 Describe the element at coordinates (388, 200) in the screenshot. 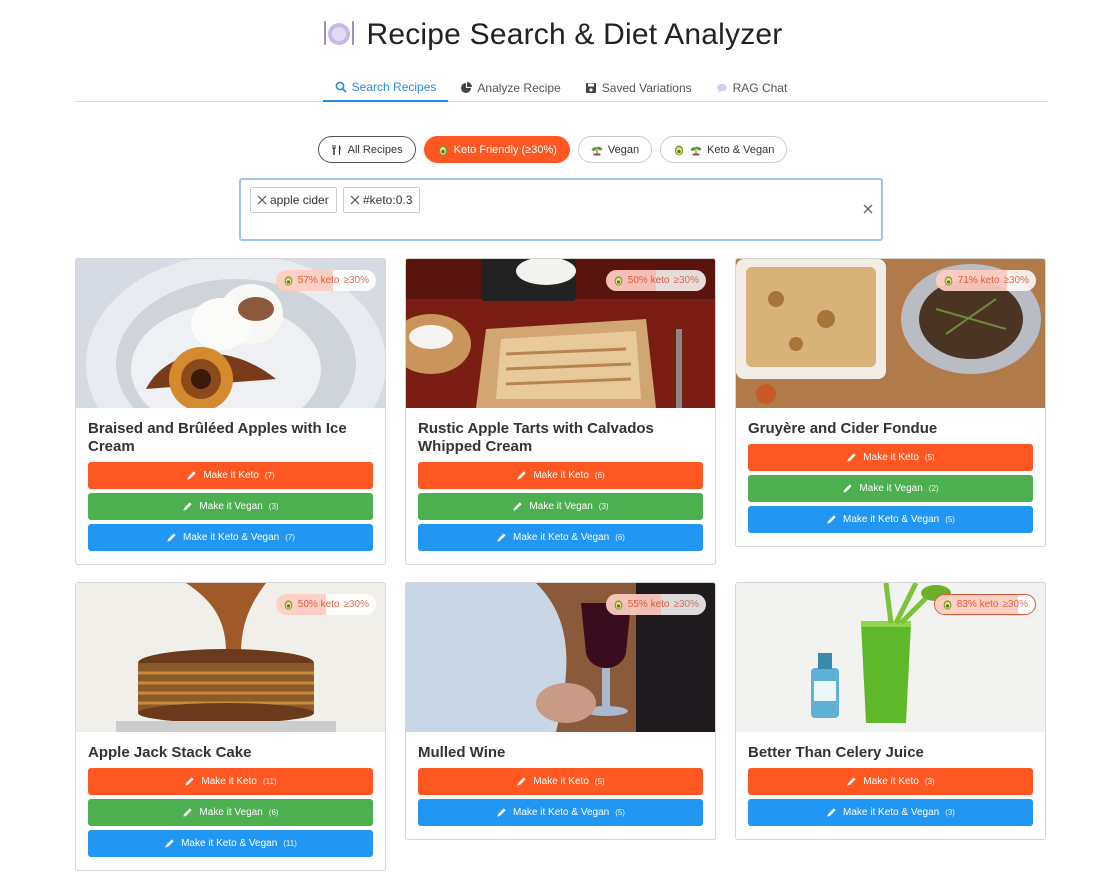

I see `chip-label: #keto:0.3` at that location.